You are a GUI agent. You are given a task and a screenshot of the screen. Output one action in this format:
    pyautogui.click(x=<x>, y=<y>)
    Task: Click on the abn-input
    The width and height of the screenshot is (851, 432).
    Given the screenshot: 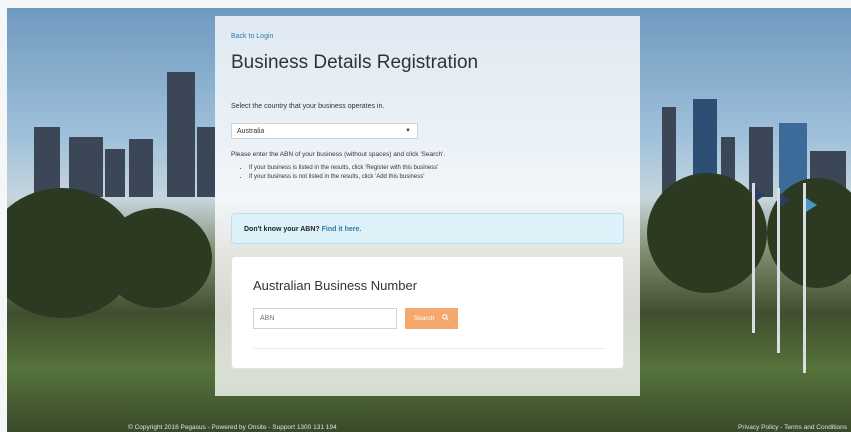 What is the action you would take?
    pyautogui.click(x=325, y=318)
    